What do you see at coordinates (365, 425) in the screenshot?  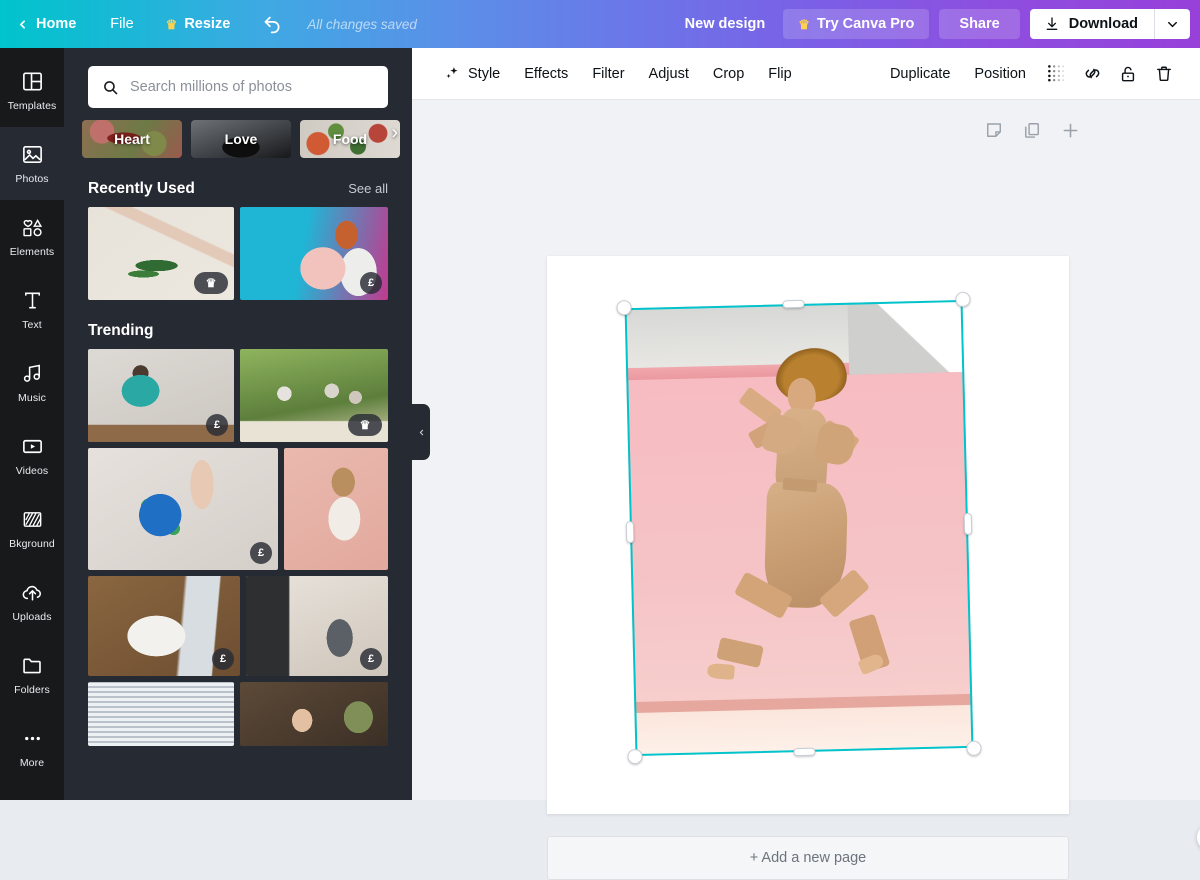 I see `pro-crown-badge: ♛` at bounding box center [365, 425].